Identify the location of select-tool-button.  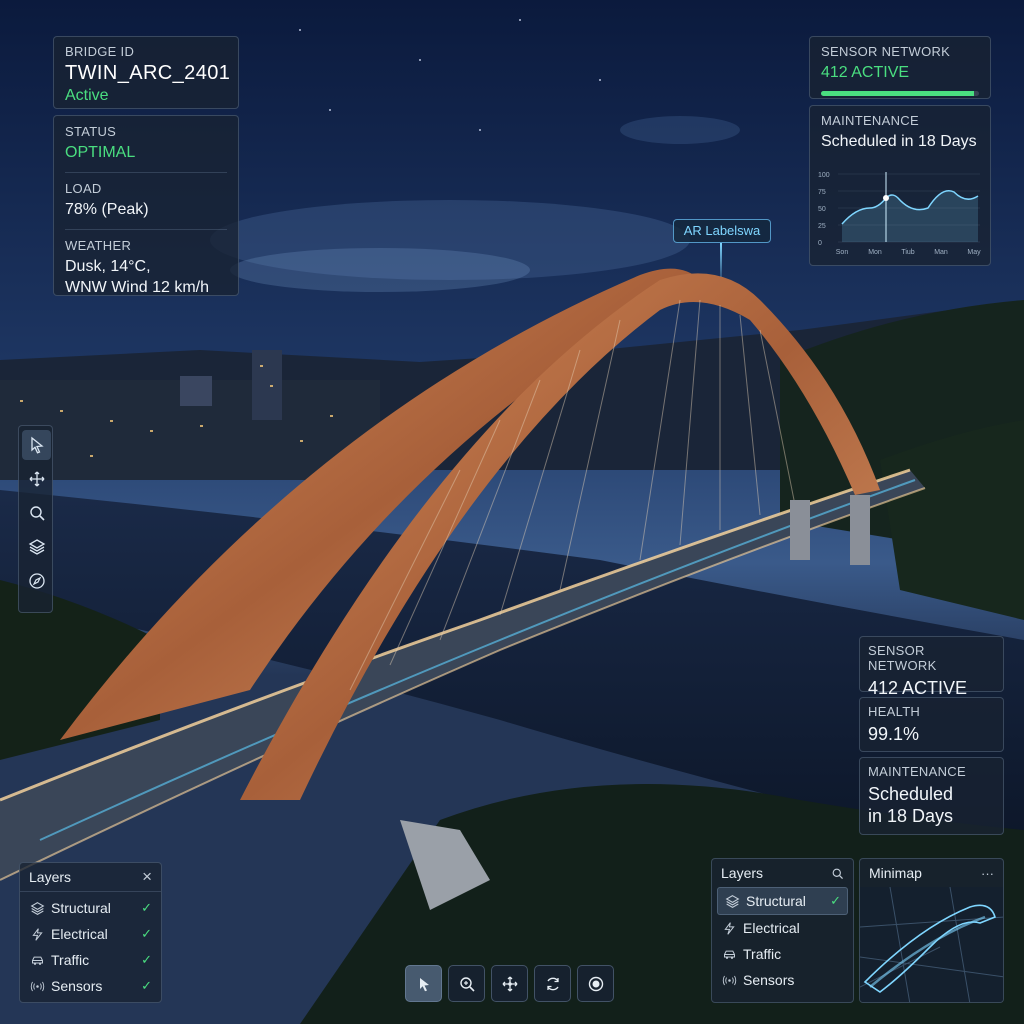
(423, 983).